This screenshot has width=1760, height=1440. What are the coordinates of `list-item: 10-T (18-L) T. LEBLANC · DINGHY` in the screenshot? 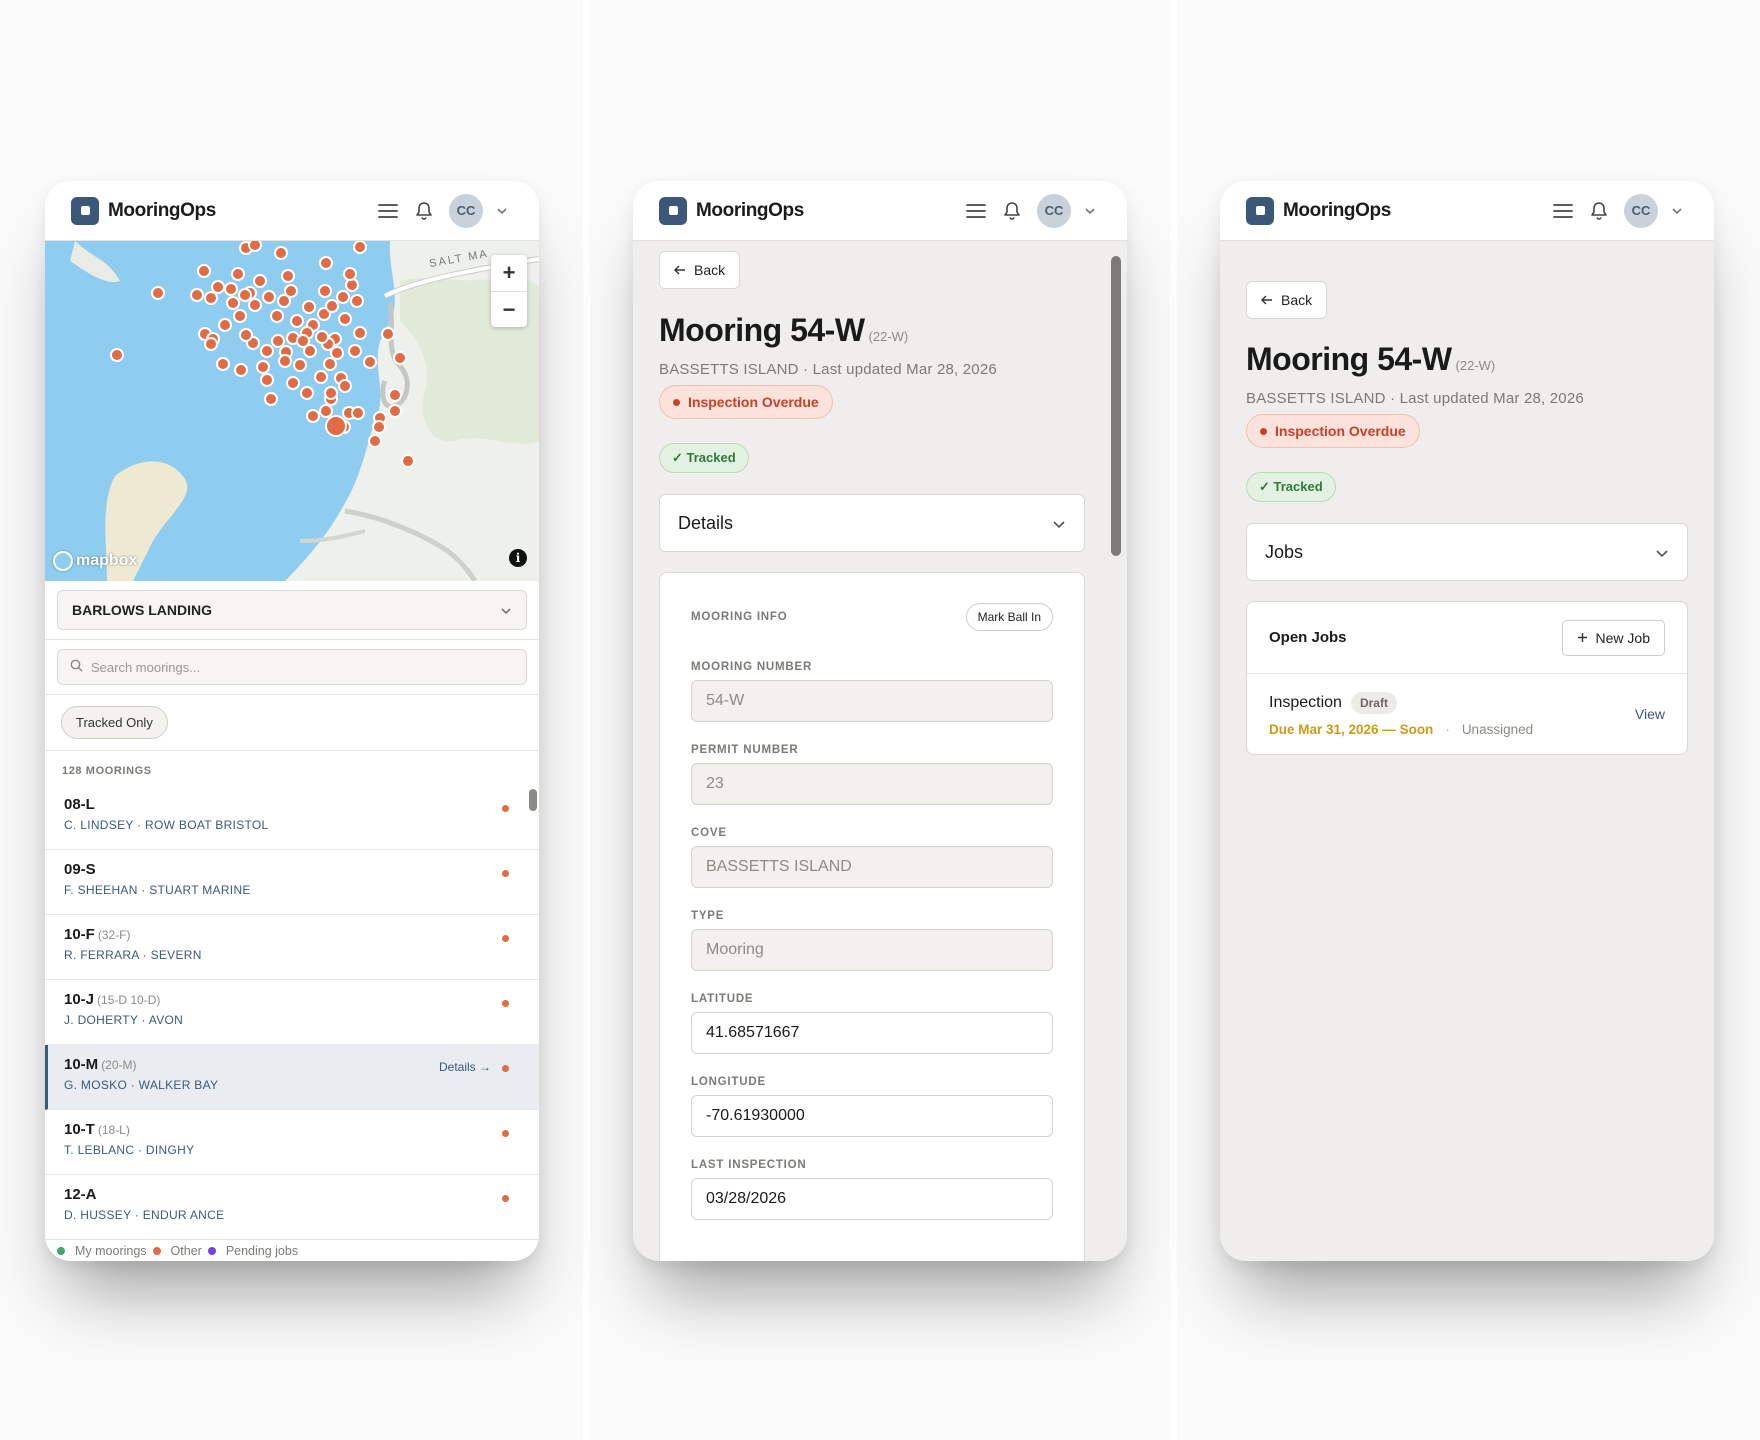 It's located at (292, 1142).